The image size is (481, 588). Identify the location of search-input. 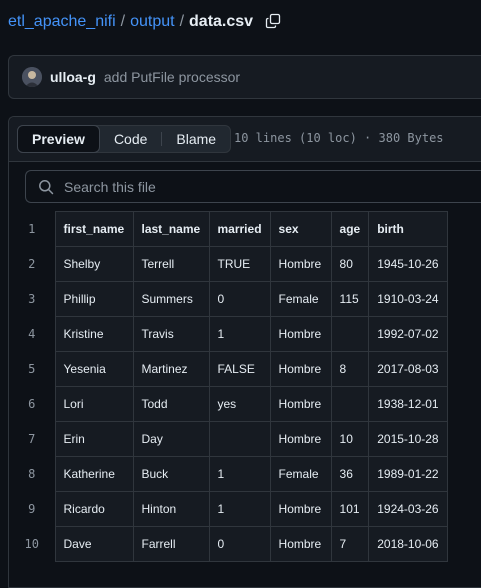
(254, 186).